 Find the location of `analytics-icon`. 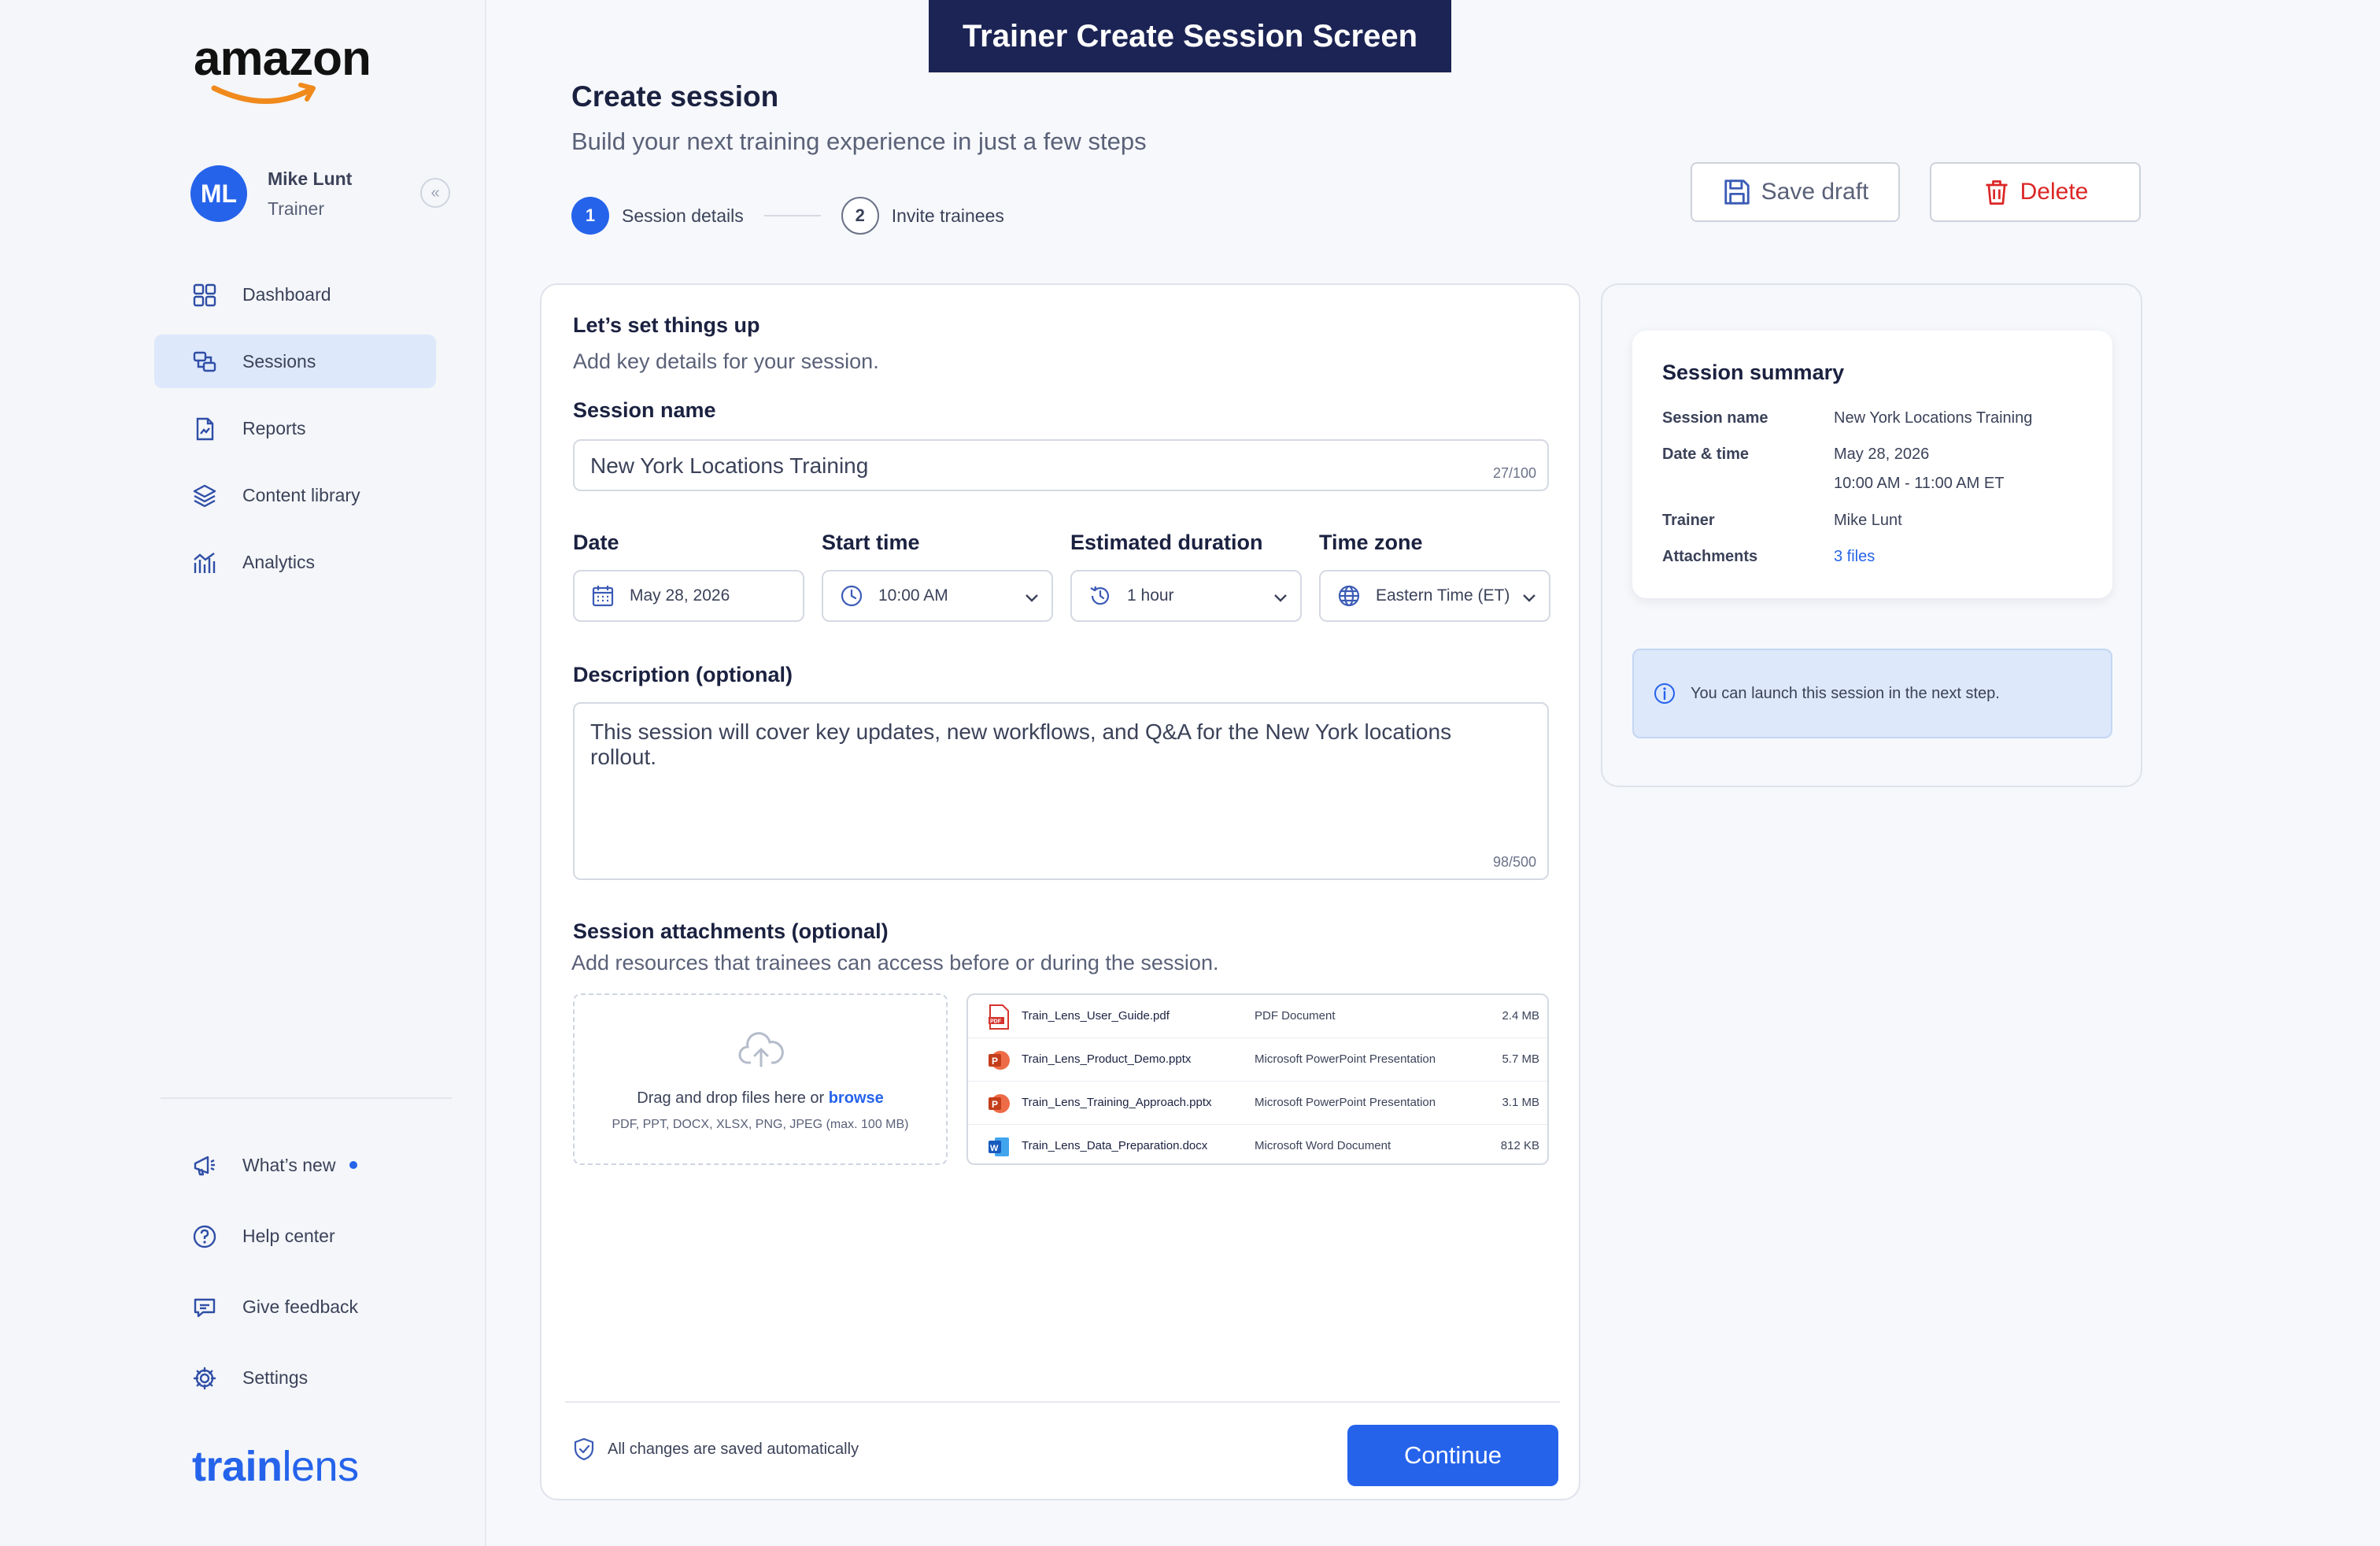

analytics-icon is located at coordinates (205, 563).